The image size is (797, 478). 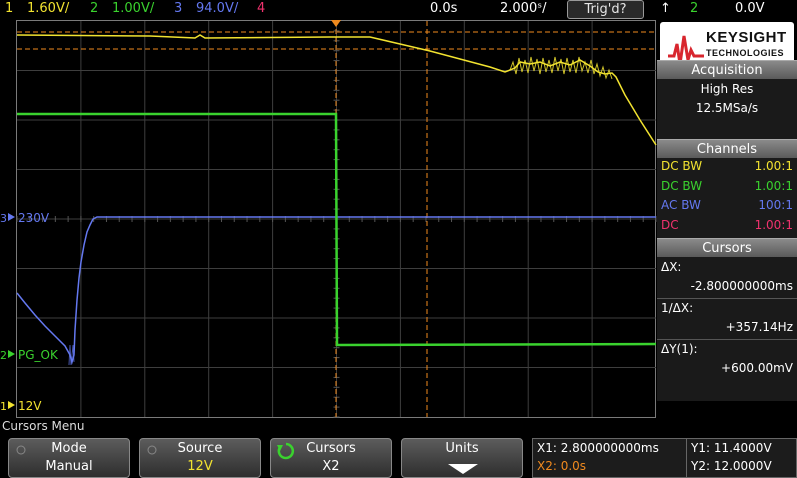 What do you see at coordinates (3, 355) in the screenshot?
I see `svg-text: 2` at bounding box center [3, 355].